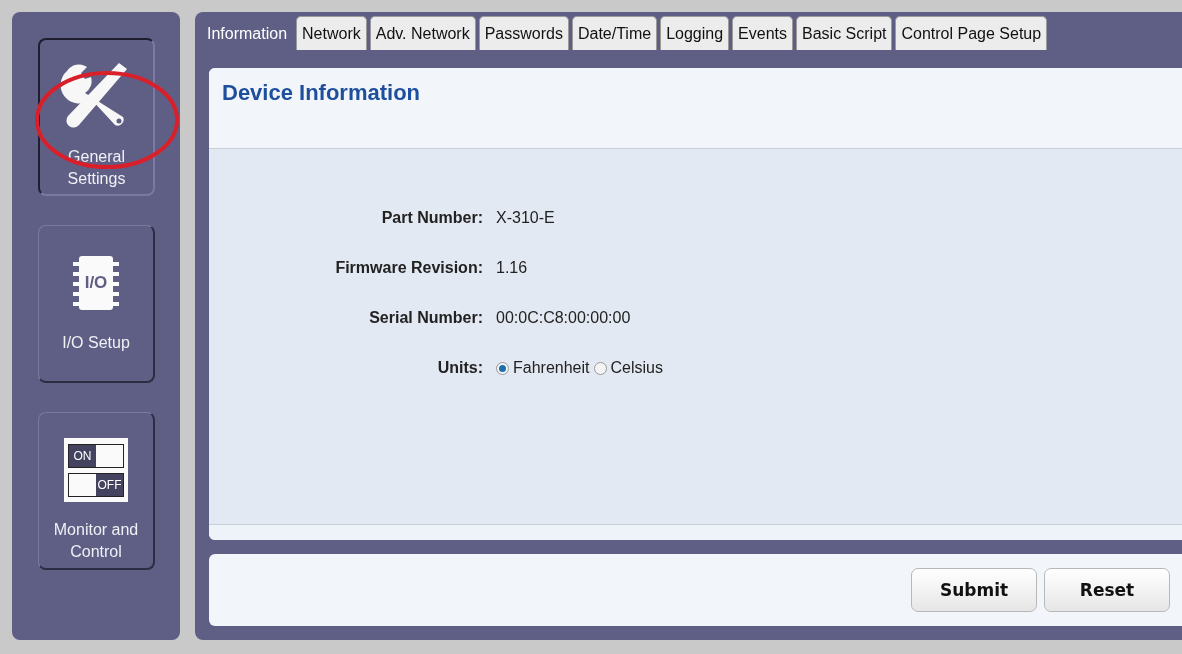 The image size is (1182, 654). Describe the element at coordinates (614, 33) in the screenshot. I see `tab: Date/Time` at that location.